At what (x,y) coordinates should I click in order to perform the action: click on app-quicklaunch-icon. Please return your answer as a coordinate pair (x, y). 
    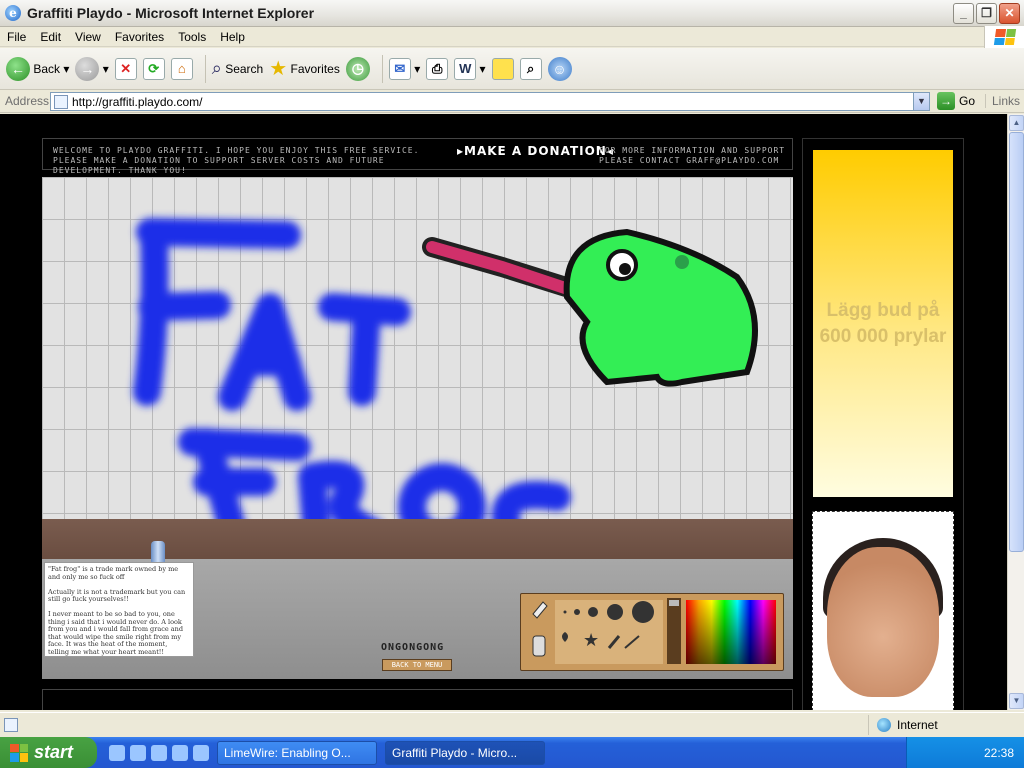
    Looking at the image, I should click on (201, 752).